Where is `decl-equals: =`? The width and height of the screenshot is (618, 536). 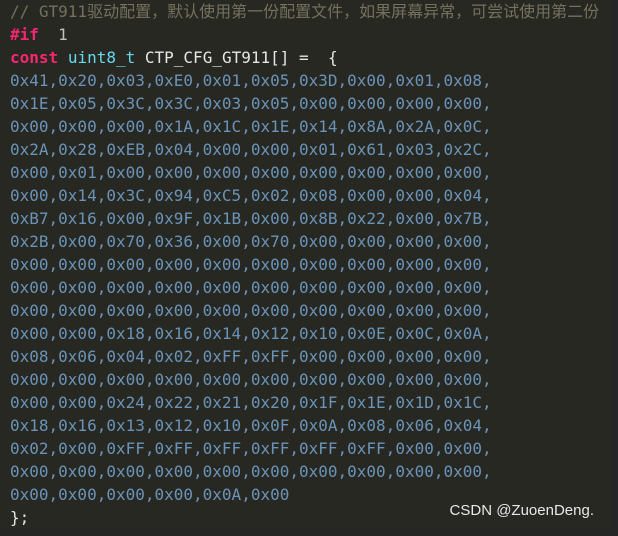 decl-equals: = is located at coordinates (304, 57).